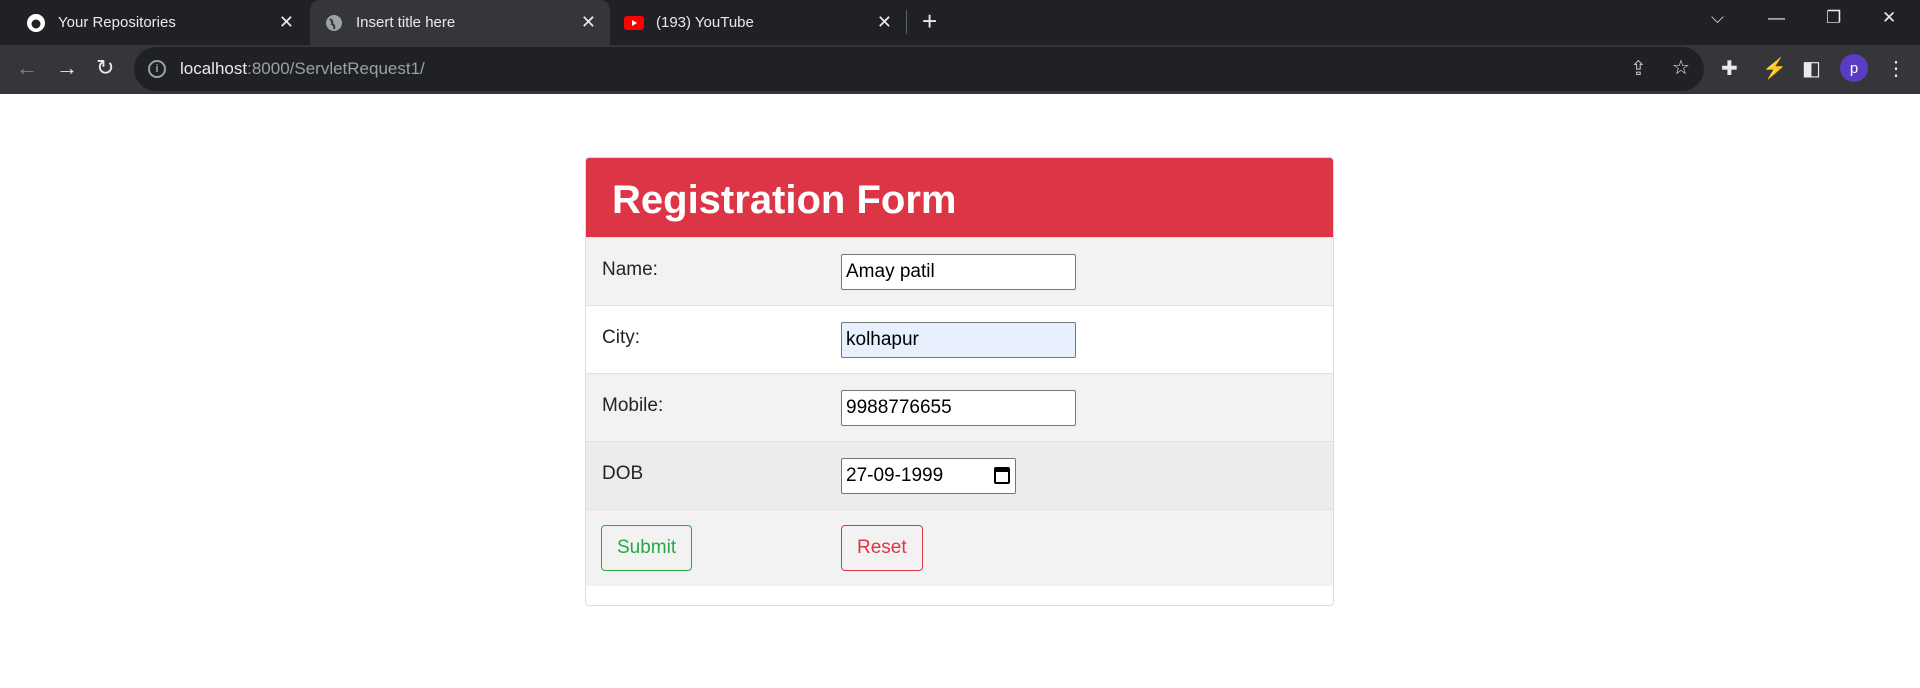 The height and width of the screenshot is (688, 1920). Describe the element at coordinates (906, 22) in the screenshot. I see `tab-separator` at that location.